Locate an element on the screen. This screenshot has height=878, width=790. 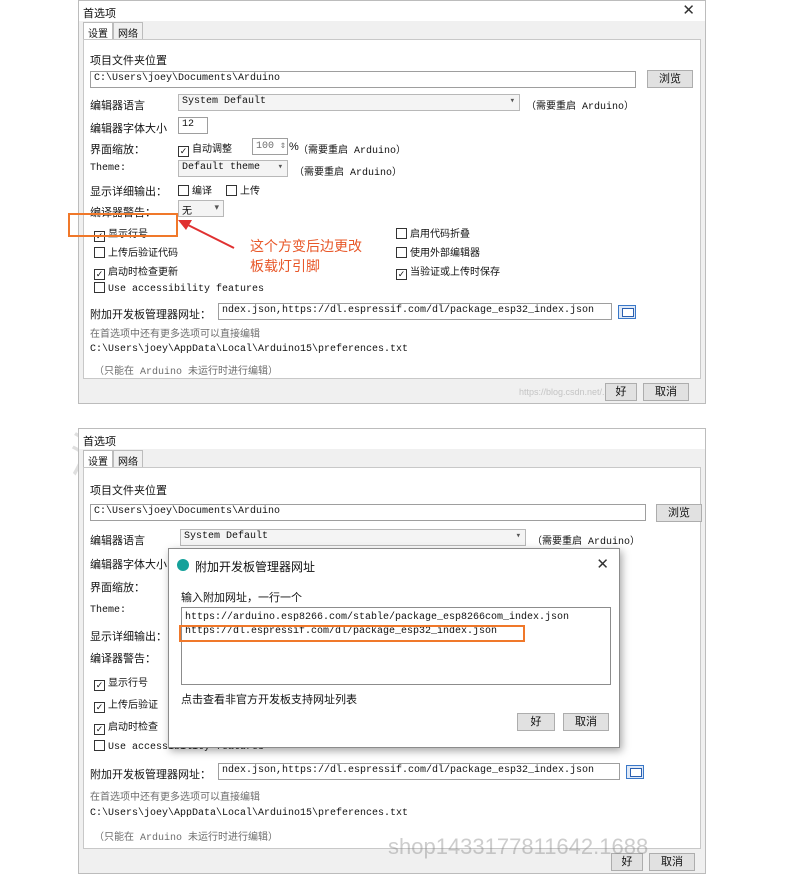
verbose-upload-checkbox: 上传 is located at coordinates (243, 189).